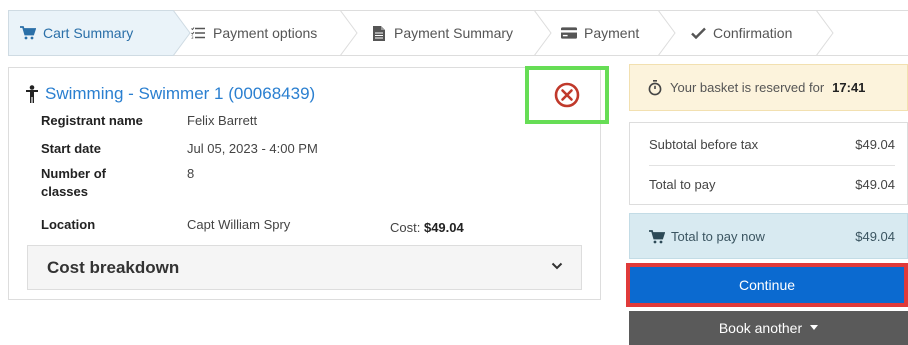 The height and width of the screenshot is (345, 908). I want to click on item-cost: Cost: $49.04, so click(427, 227).